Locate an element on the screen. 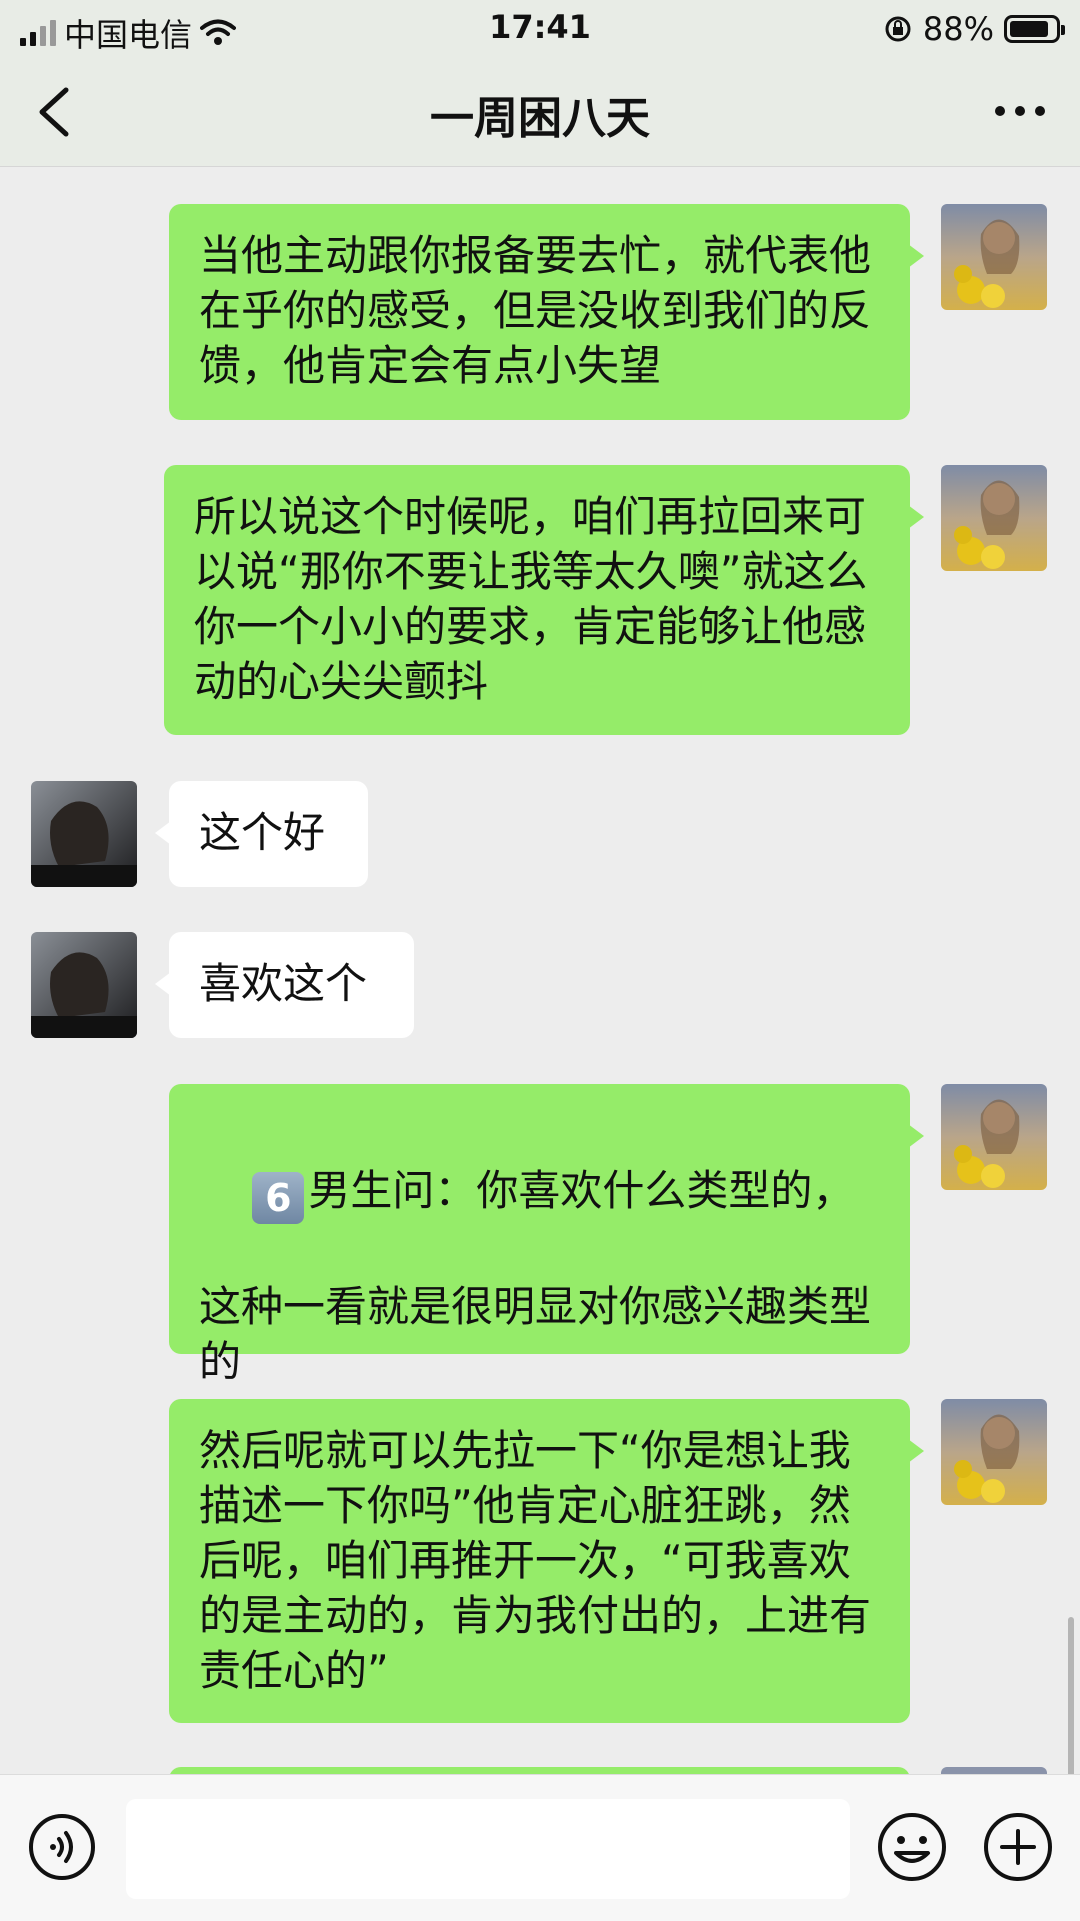  chat-header: 一周困八天 is located at coordinates (540, 111).